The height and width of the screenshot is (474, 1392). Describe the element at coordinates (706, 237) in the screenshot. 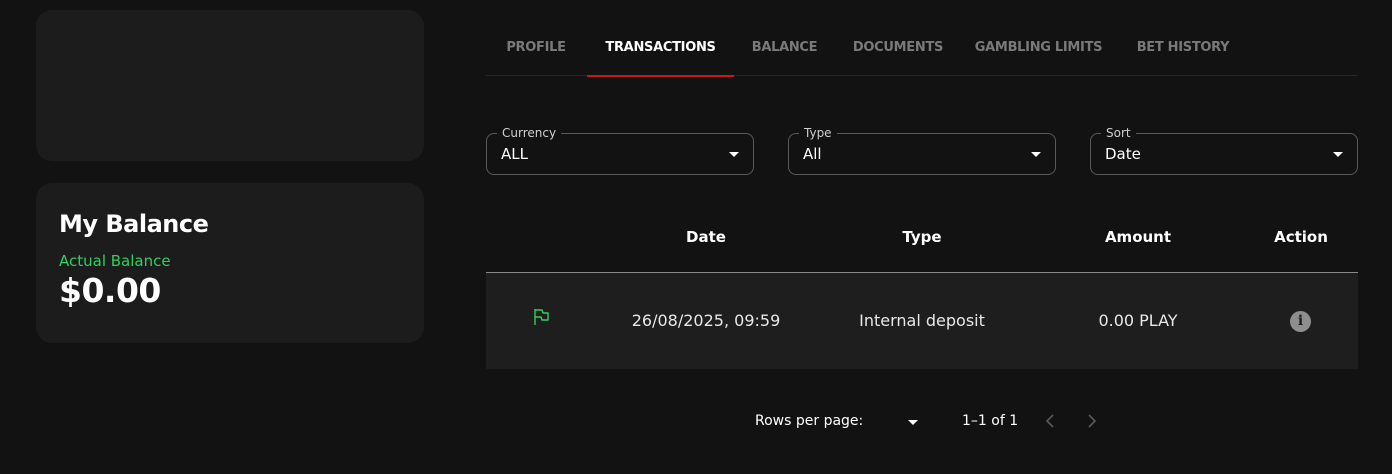

I see `column-header-date: Date` at that location.